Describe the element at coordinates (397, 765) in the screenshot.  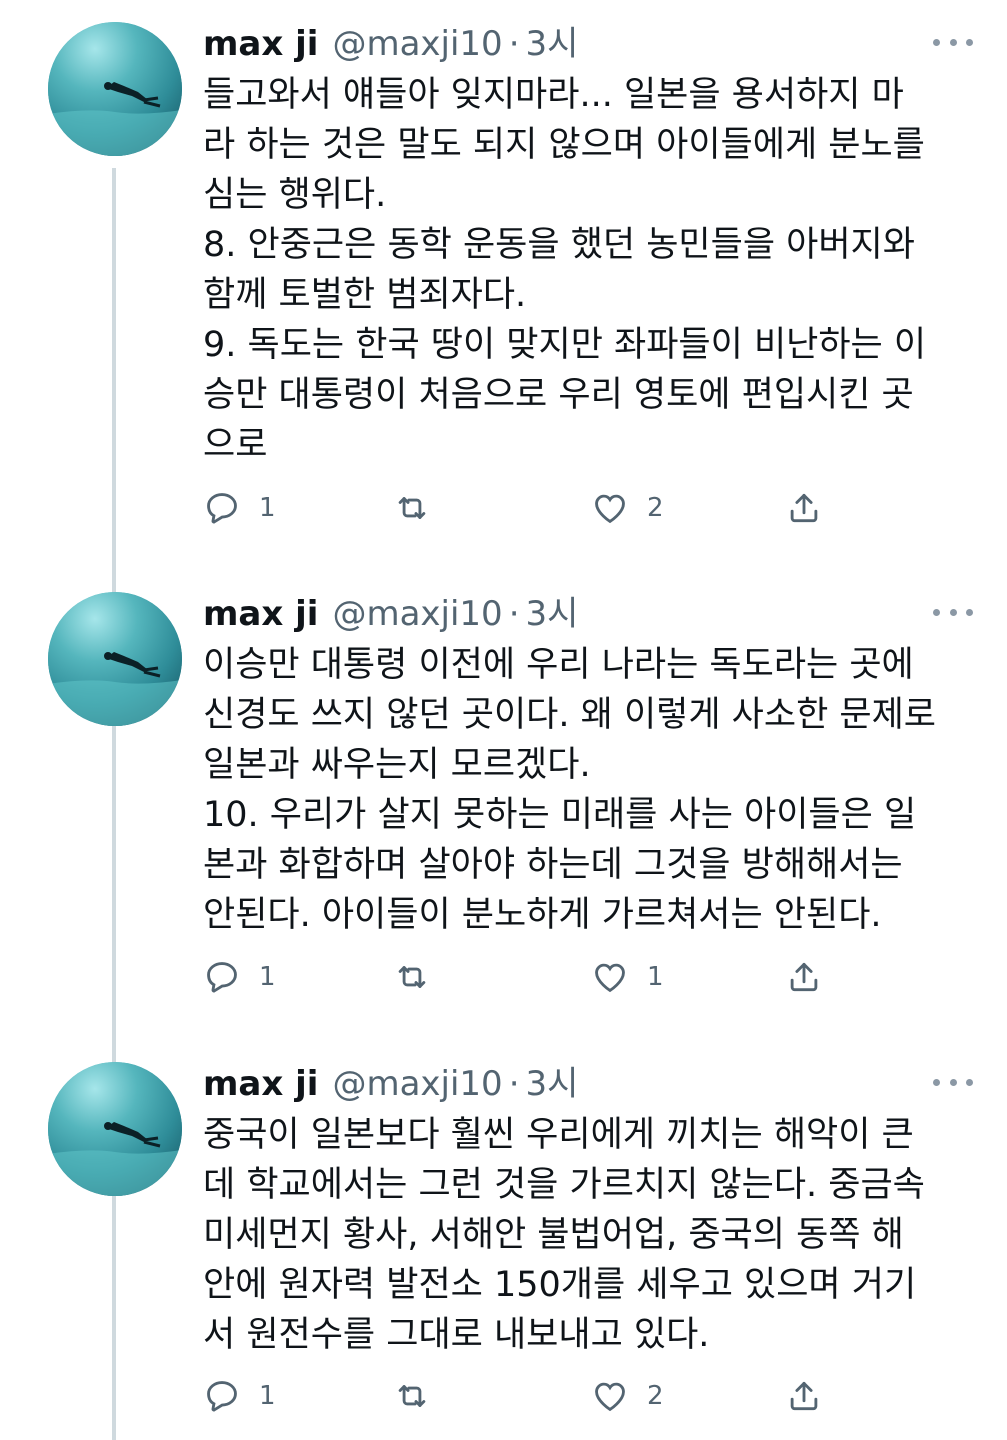
I see `tweet-text-line: 일본과 싸우는지 모르겠다.` at that location.